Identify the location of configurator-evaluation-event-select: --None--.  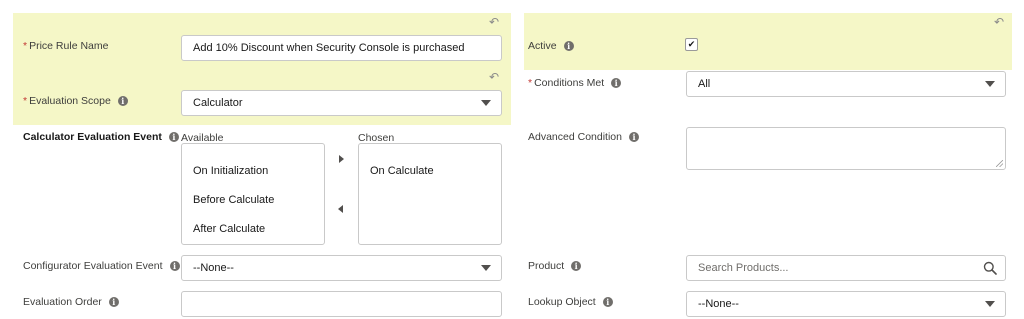
(341, 268).